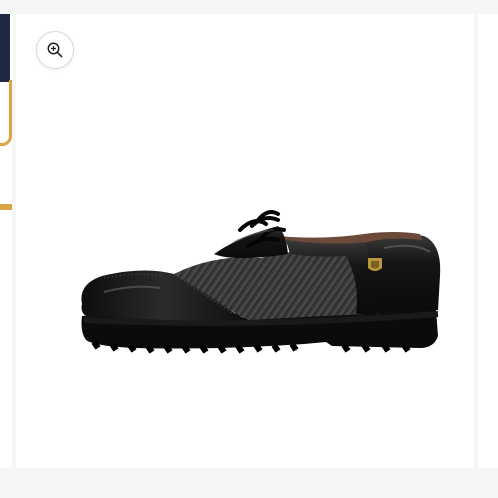 Image resolution: width=498 pixels, height=498 pixels. Describe the element at coordinates (6, 241) in the screenshot. I see `previous-slide-peek` at that location.